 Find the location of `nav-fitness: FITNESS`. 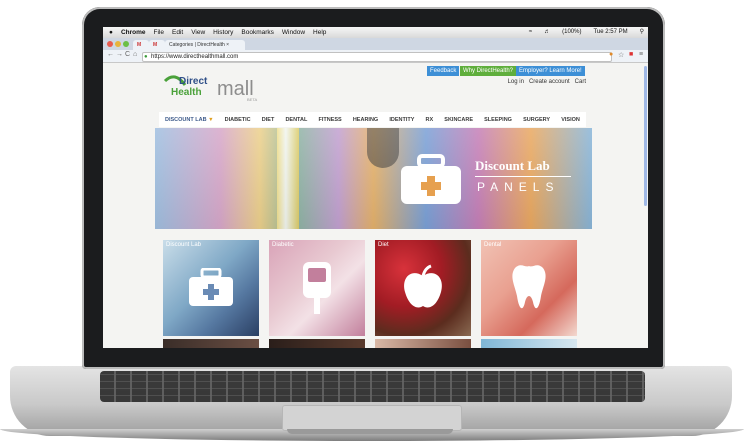

nav-fitness: FITNESS is located at coordinates (329, 120).